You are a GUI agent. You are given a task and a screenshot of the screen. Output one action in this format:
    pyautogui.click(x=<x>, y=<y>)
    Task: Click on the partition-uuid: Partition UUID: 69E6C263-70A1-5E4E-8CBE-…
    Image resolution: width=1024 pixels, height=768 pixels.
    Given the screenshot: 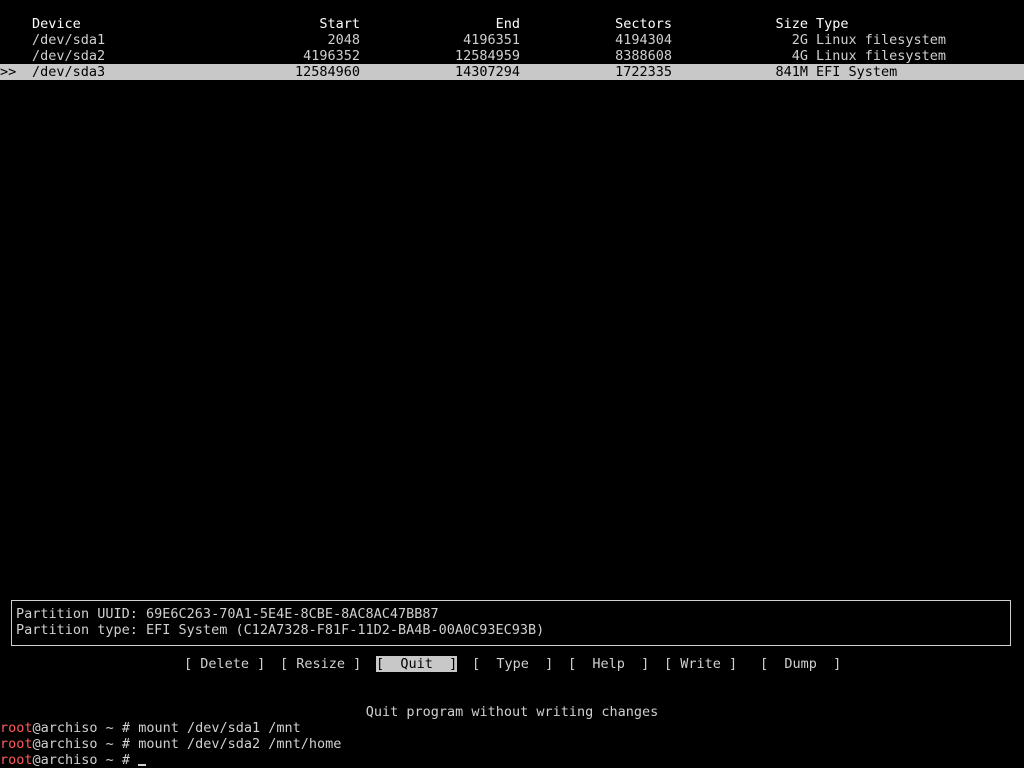 What is the action you would take?
    pyautogui.click(x=227, y=614)
    